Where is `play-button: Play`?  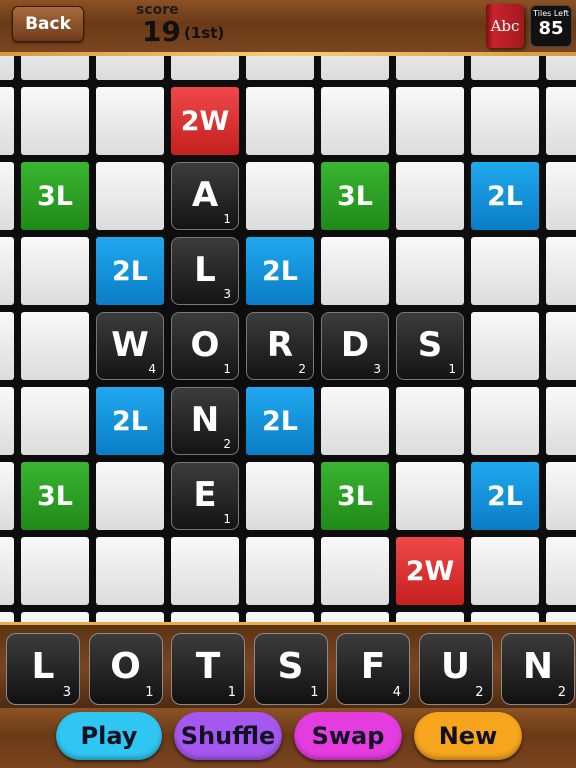 play-button: Play is located at coordinates (109, 736).